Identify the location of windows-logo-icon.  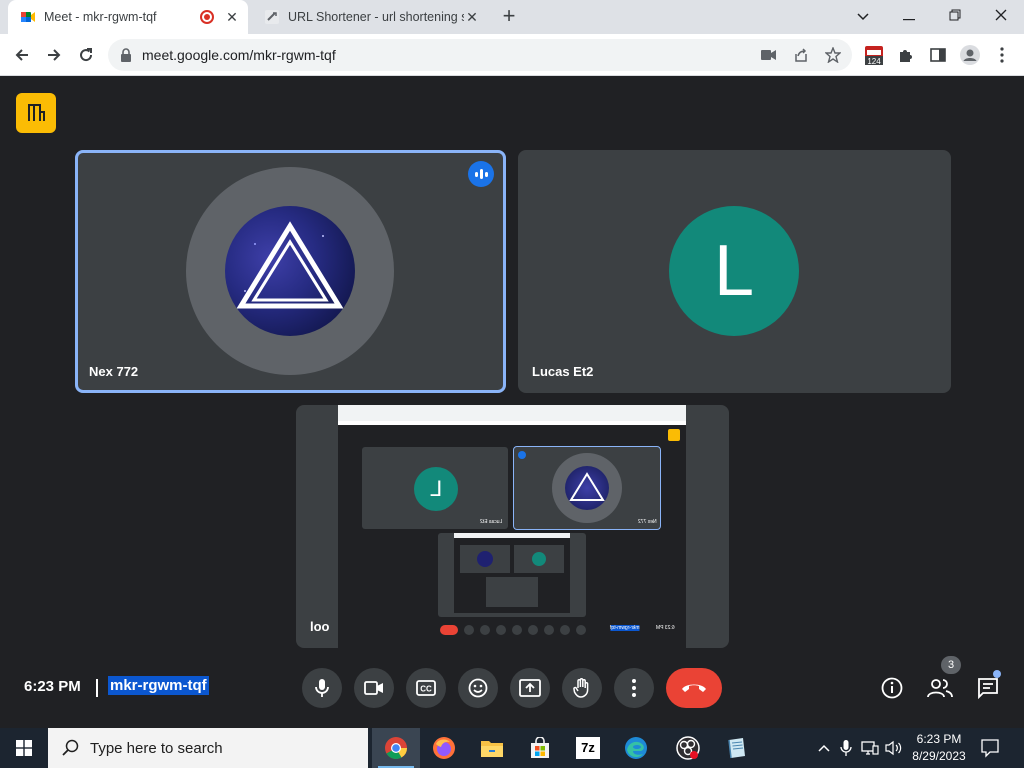
(24, 748).